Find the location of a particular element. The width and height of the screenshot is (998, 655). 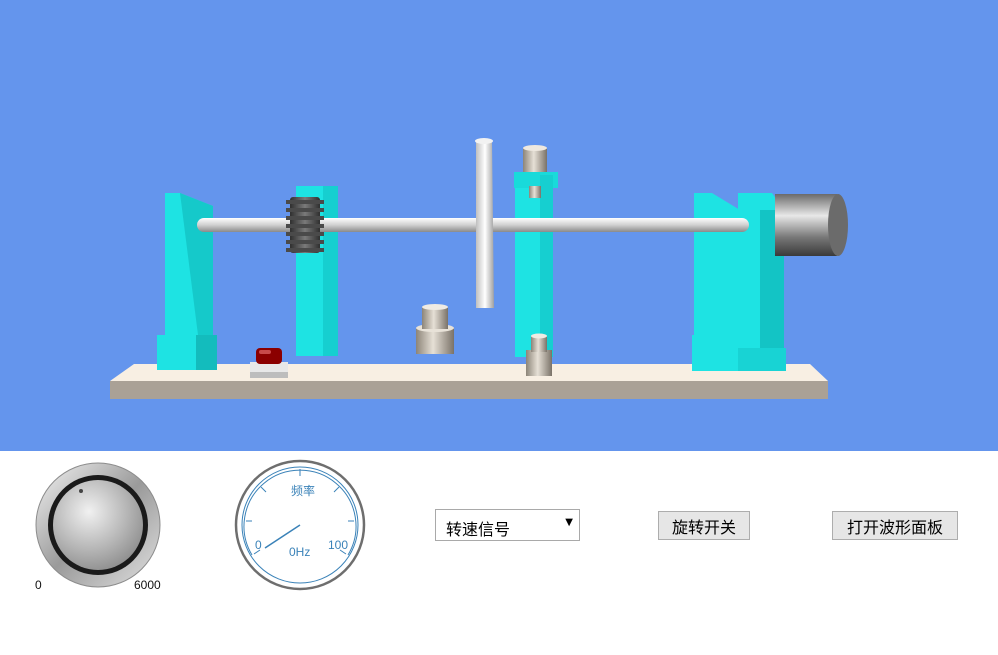

frequency-gauge is located at coordinates (300, 525).